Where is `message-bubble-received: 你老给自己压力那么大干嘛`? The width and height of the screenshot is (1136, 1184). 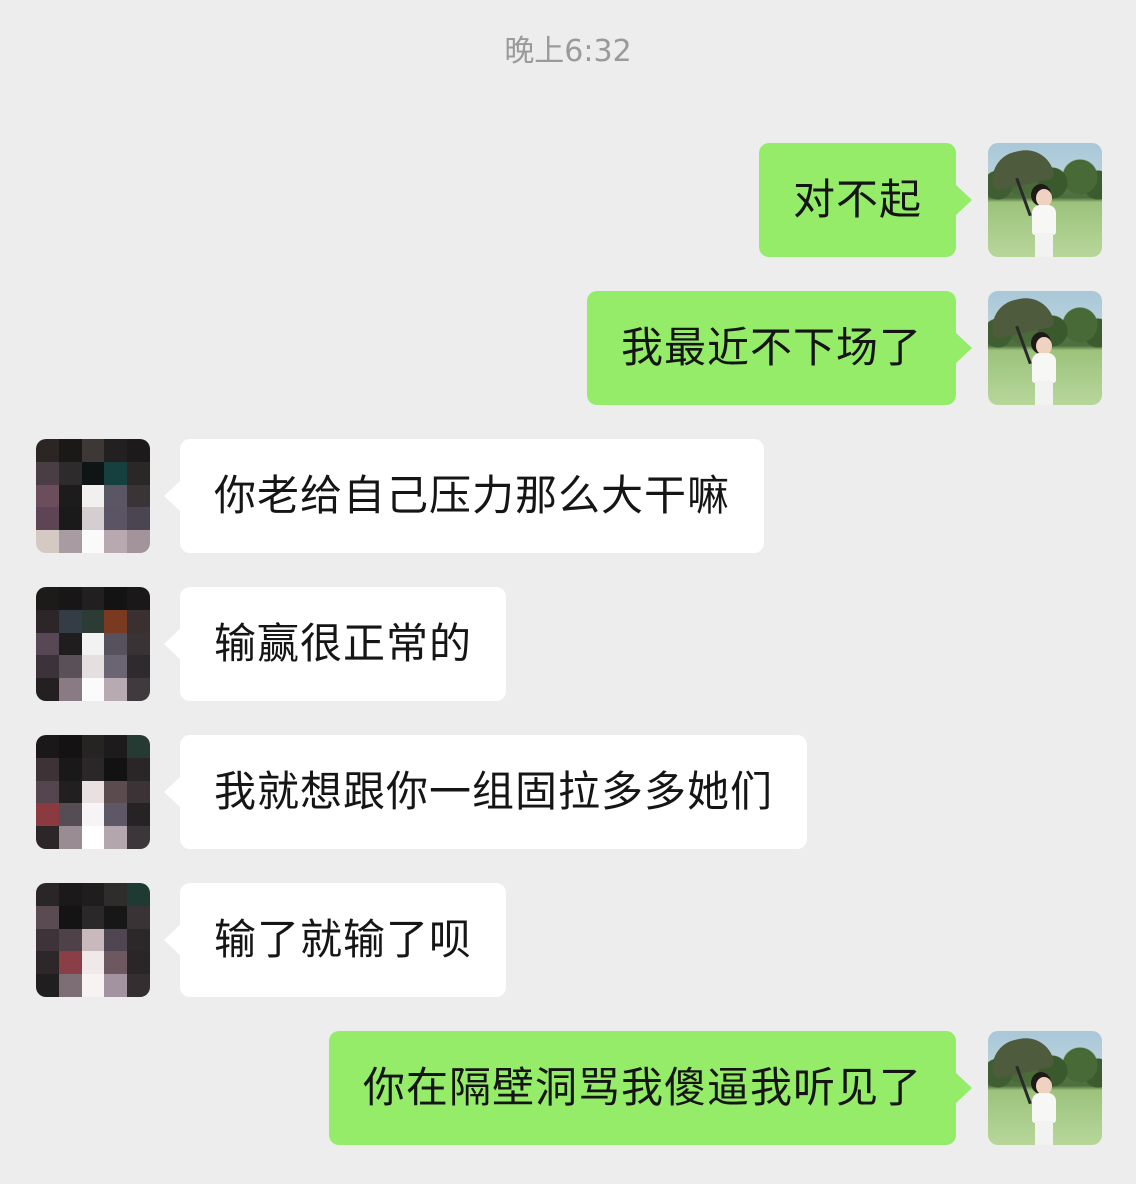 message-bubble-received: 你老给自己压力那么大干嘛 is located at coordinates (472, 496).